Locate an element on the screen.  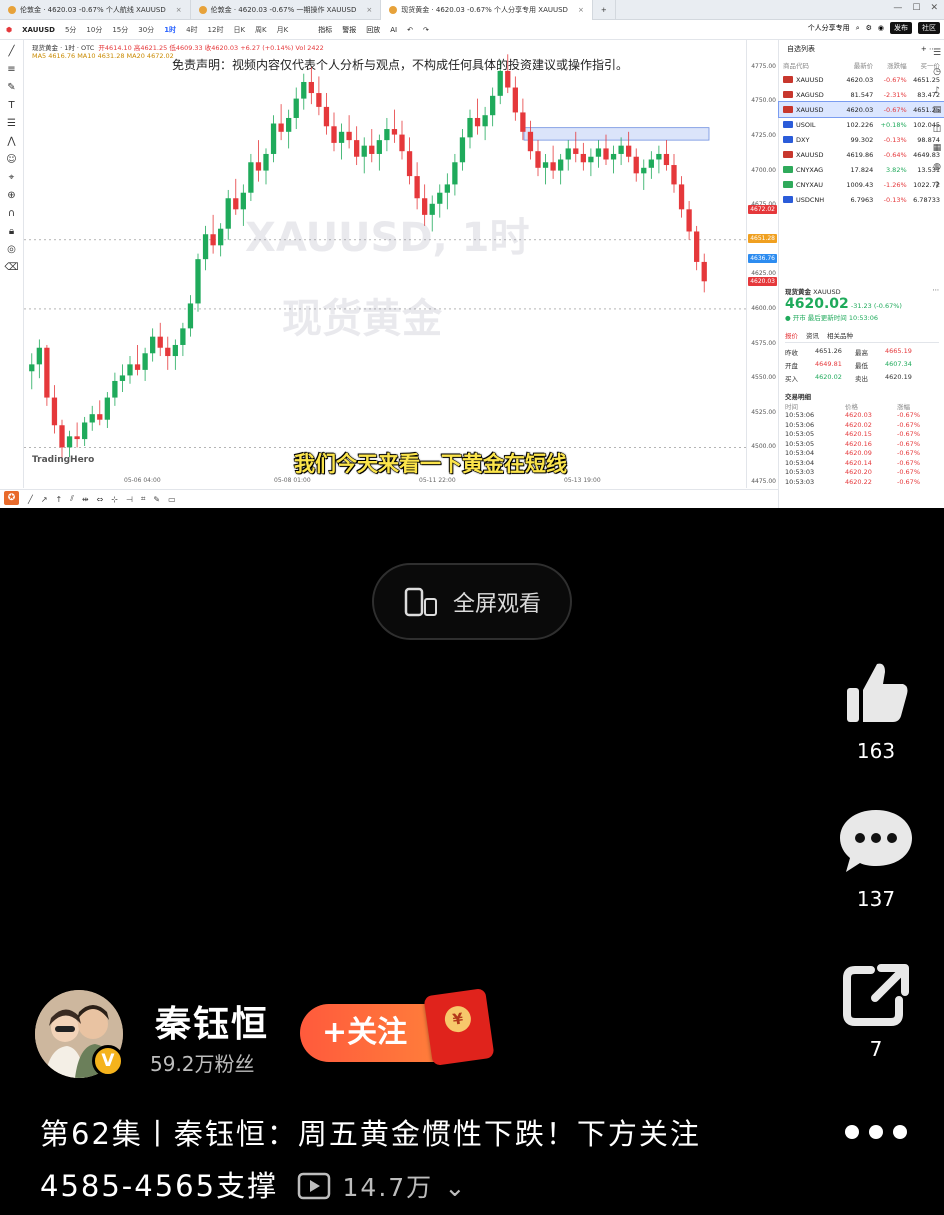
share-count: 7 is located at coordinates (876, 1049).